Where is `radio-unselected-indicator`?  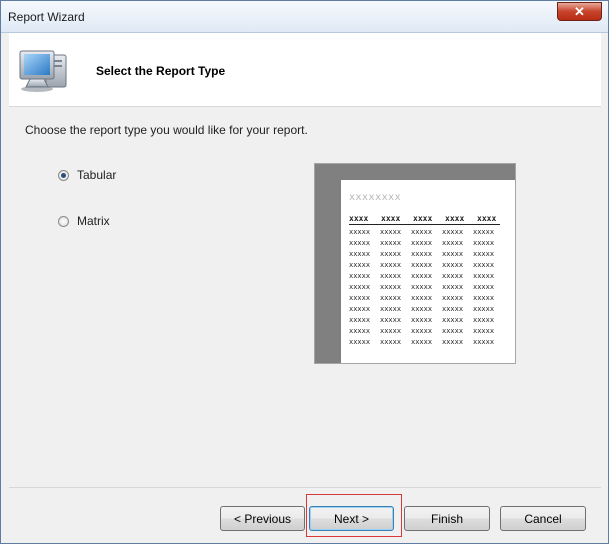
radio-unselected-indicator is located at coordinates (63, 221).